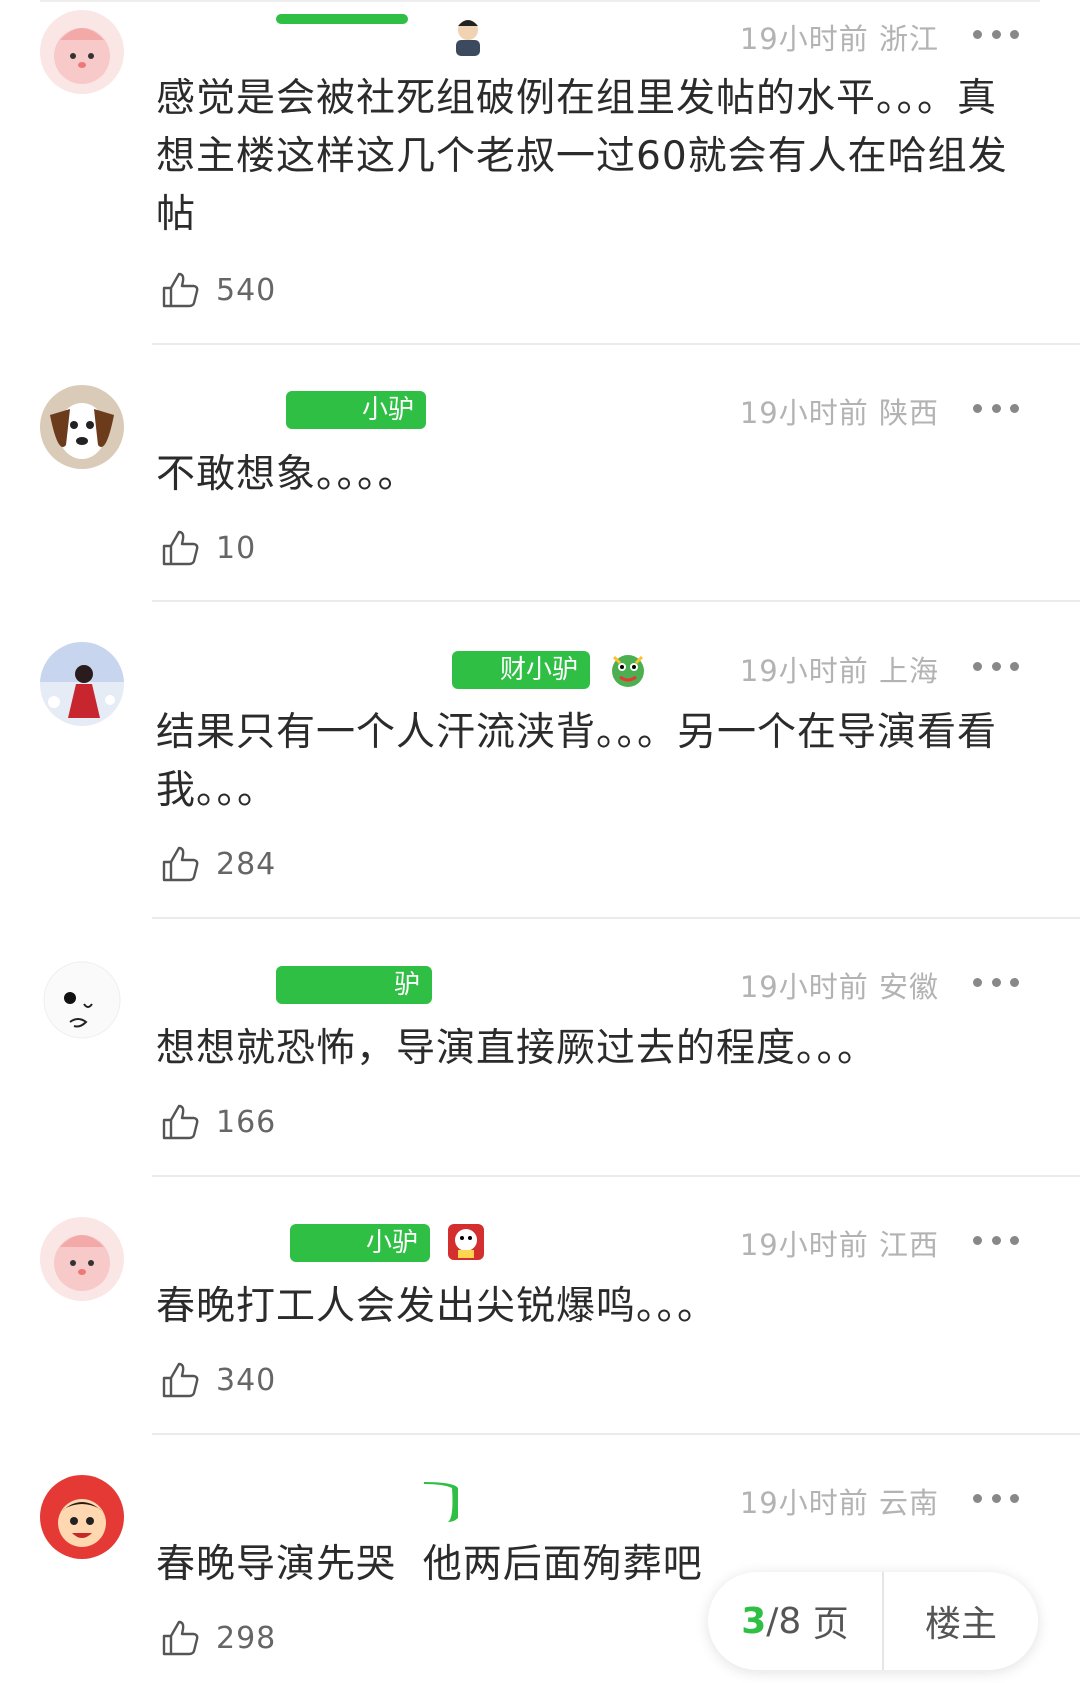 Image resolution: width=1080 pixels, height=1683 pixels. What do you see at coordinates (354, 985) in the screenshot?
I see `user-badge: 驴` at bounding box center [354, 985].